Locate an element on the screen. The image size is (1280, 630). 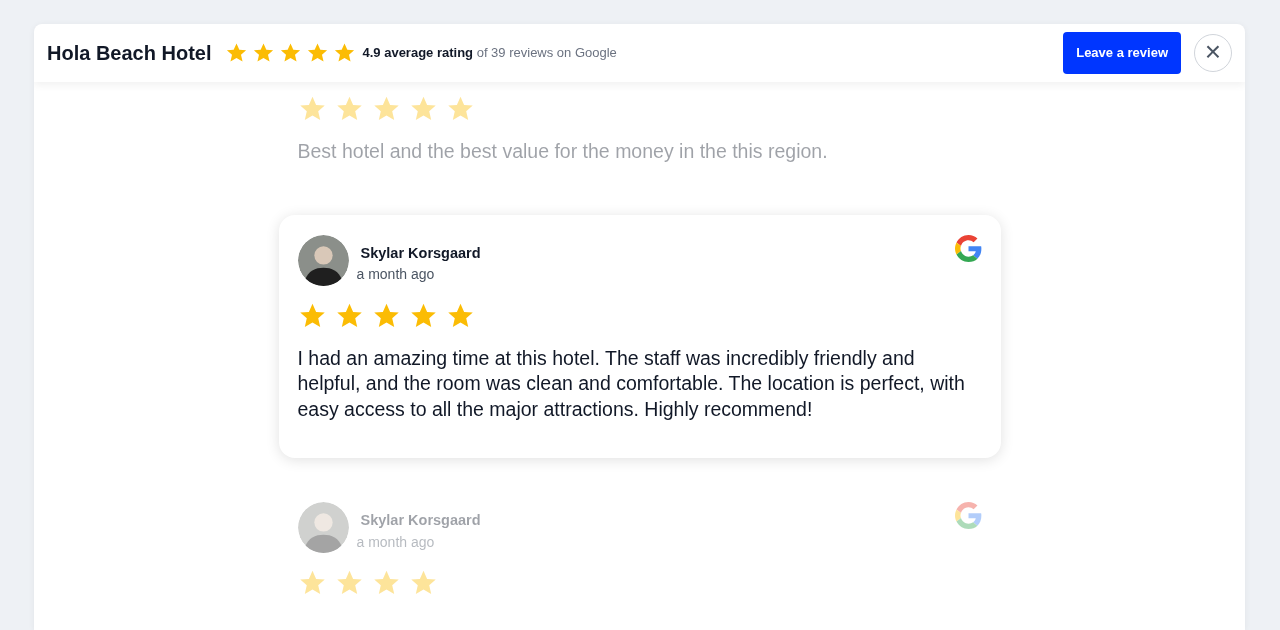
hotel-title: Hola Beach Hotel is located at coordinates (129, 53).